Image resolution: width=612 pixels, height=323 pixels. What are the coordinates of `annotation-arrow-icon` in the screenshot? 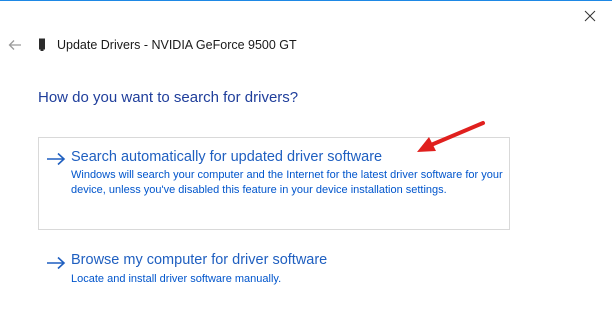 It's located at (451, 136).